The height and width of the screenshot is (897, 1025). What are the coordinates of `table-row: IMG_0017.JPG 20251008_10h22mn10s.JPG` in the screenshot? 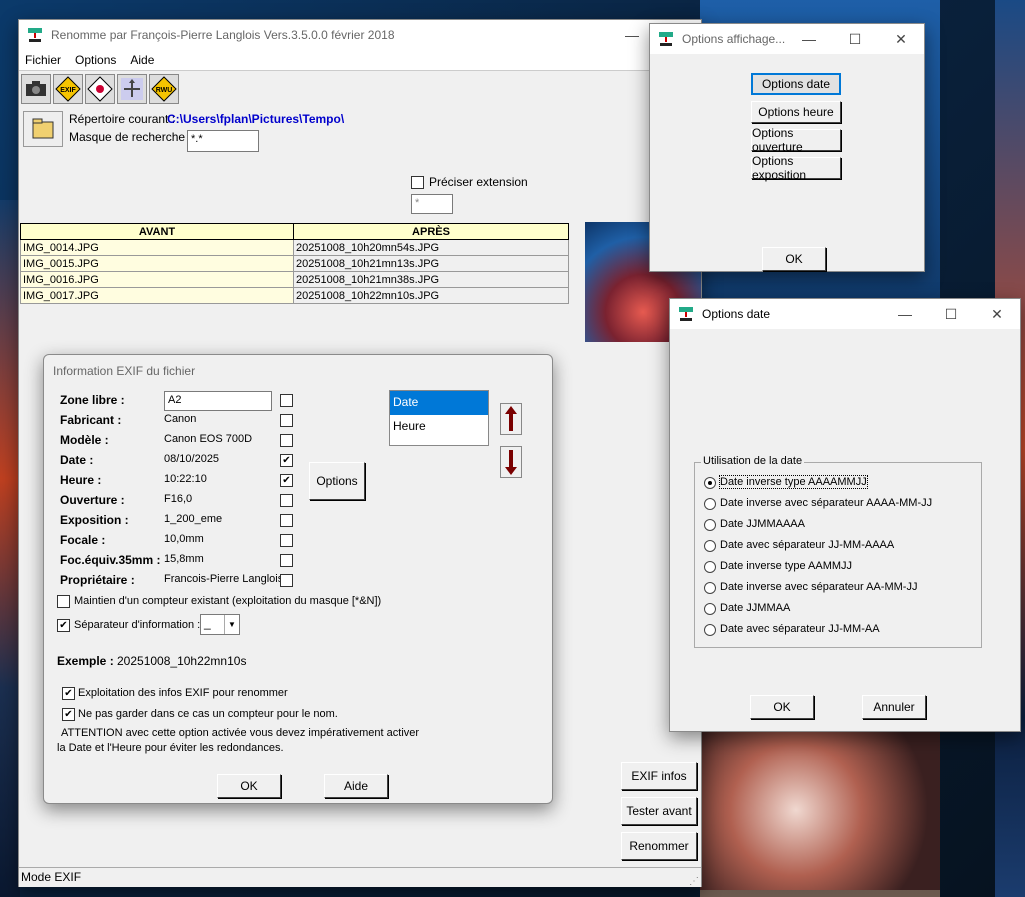 It's located at (294, 295).